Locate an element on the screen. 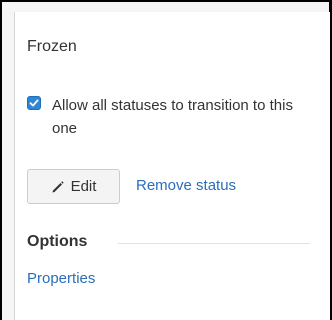 This screenshot has height=320, width=332. options-heading: Options is located at coordinates (57, 241).